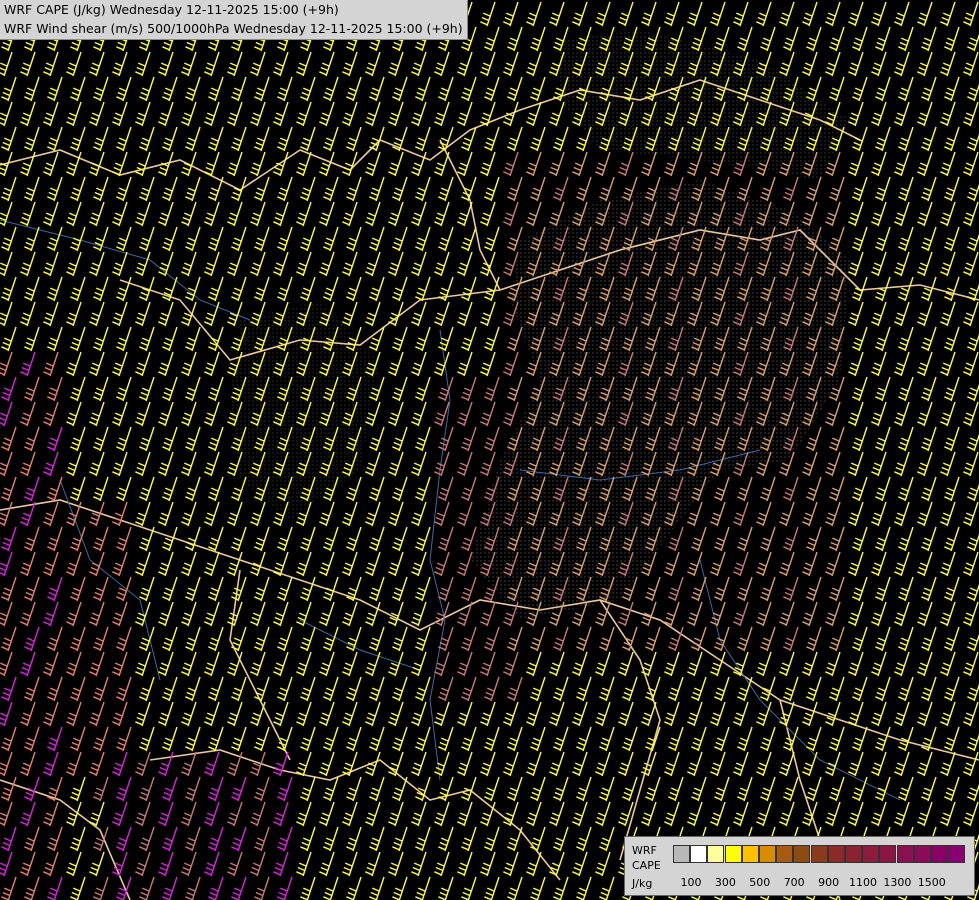  I want to click on legend-tick-label: 100, so click(691, 882).